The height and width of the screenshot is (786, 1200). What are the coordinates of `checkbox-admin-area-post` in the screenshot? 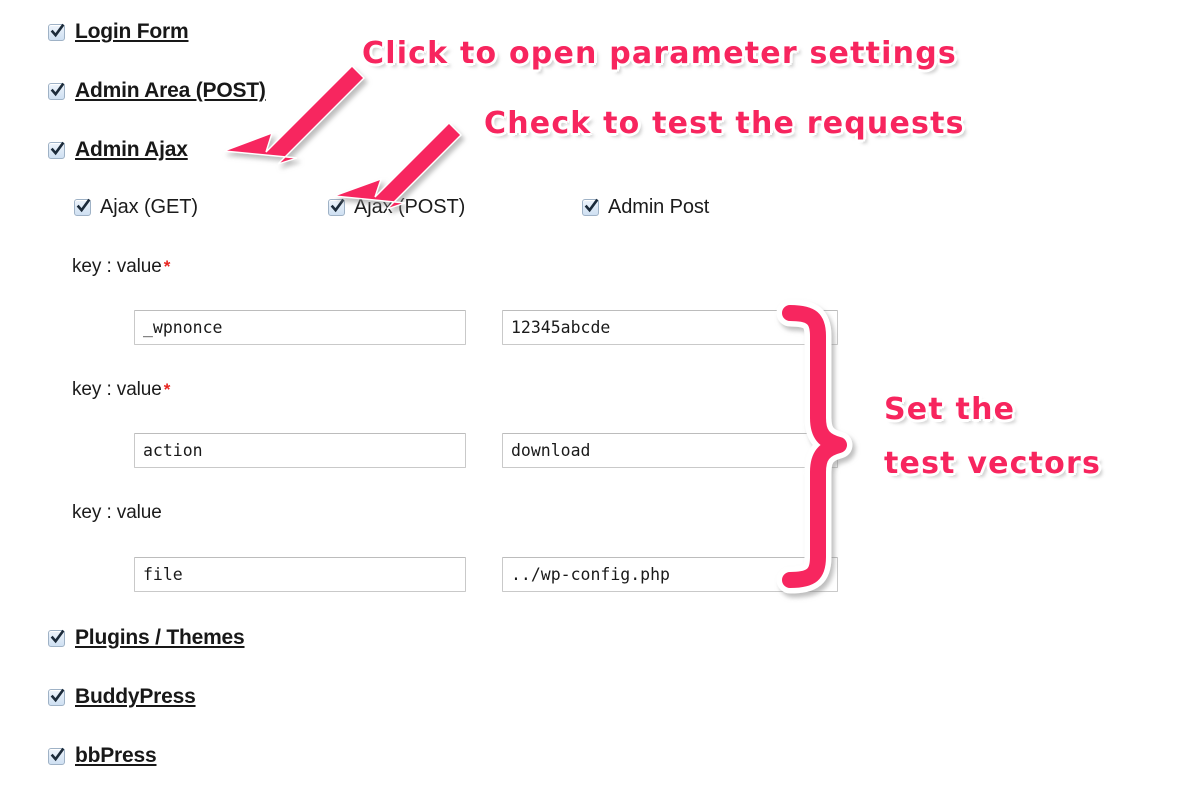 It's located at (56, 91).